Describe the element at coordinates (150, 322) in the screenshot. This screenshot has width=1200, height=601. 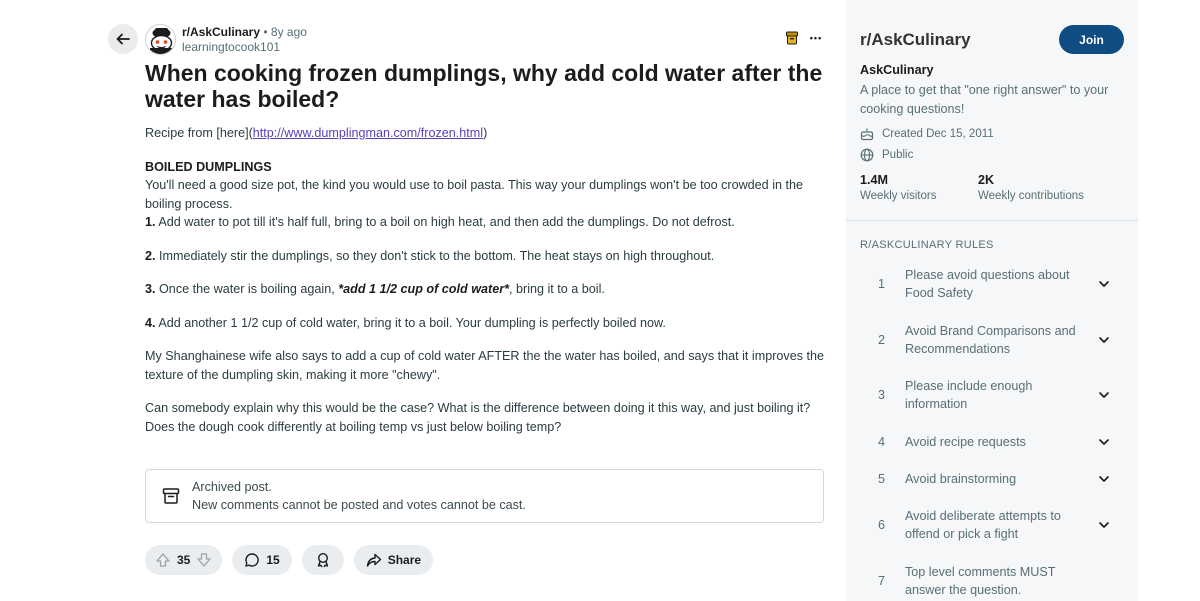
I see `step-4-number: 4.` at that location.